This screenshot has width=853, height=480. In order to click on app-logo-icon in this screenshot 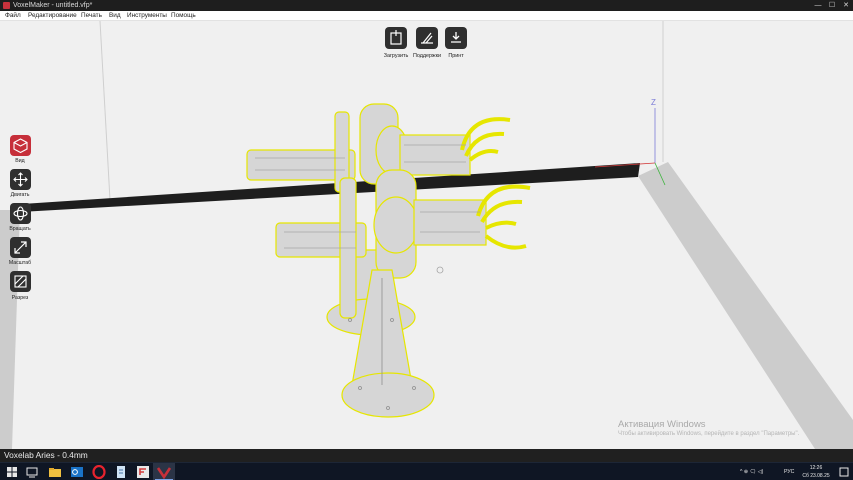, I will do `click(6, 5)`.